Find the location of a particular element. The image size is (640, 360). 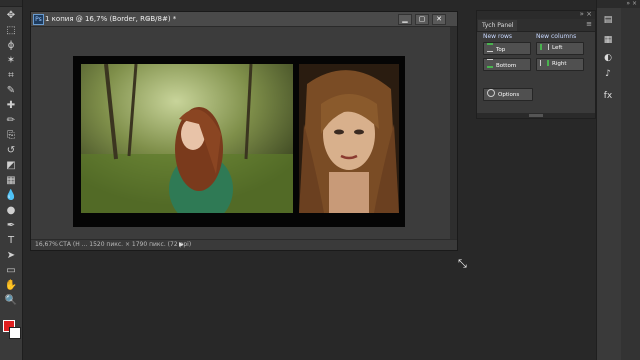

panel-close-icon: » × is located at coordinates (586, 14).